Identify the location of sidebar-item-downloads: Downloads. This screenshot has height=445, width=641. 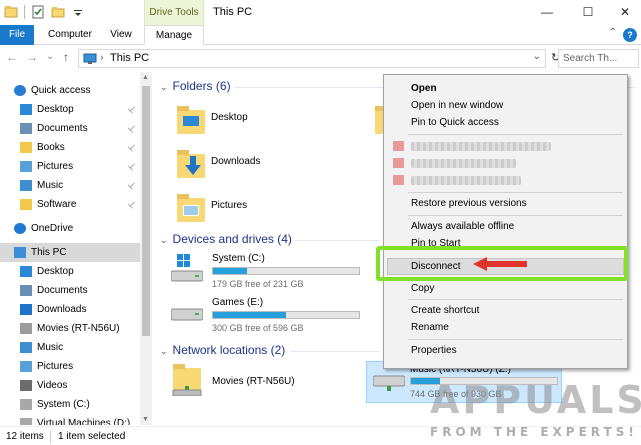
(70, 309).